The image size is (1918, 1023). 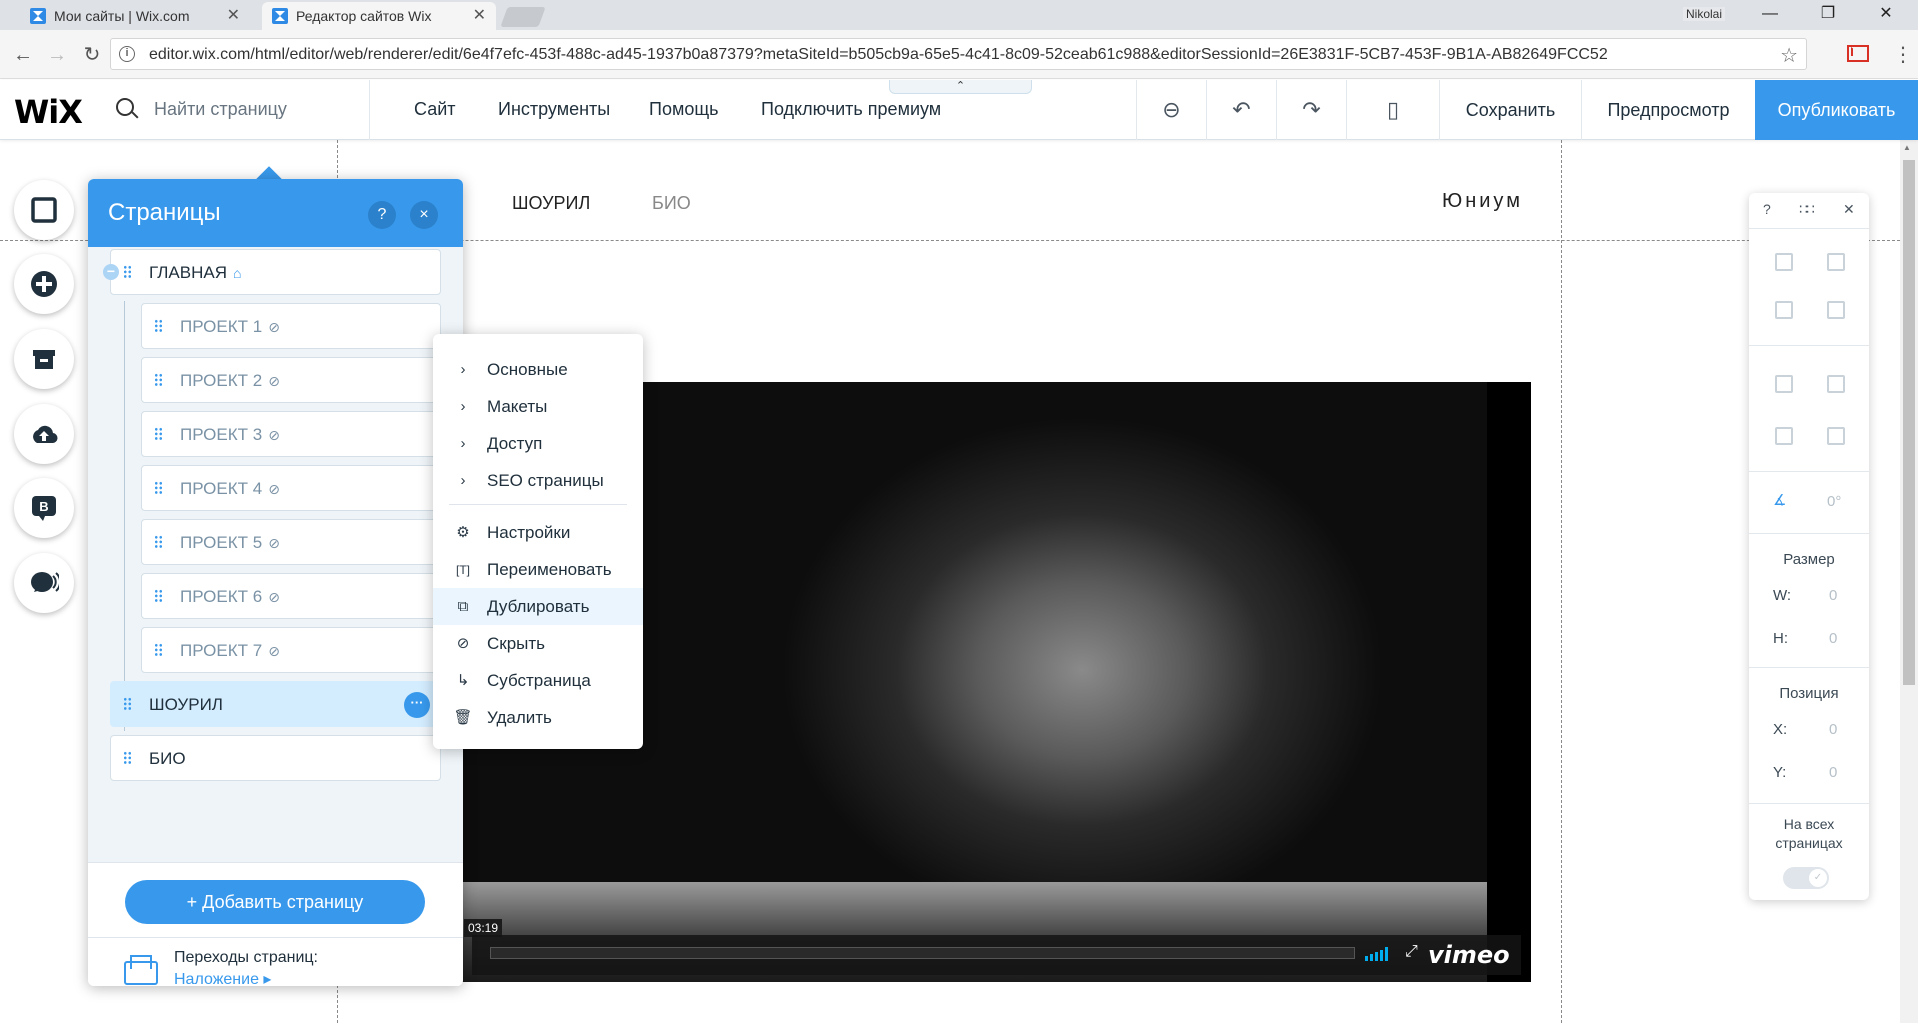 I want to click on publish-button: Опубликовать, so click(x=1836, y=110).